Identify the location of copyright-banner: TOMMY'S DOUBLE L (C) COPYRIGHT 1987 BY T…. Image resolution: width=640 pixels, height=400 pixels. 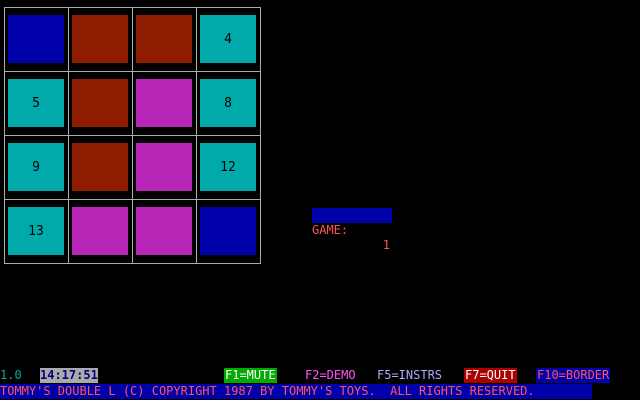
(296, 391).